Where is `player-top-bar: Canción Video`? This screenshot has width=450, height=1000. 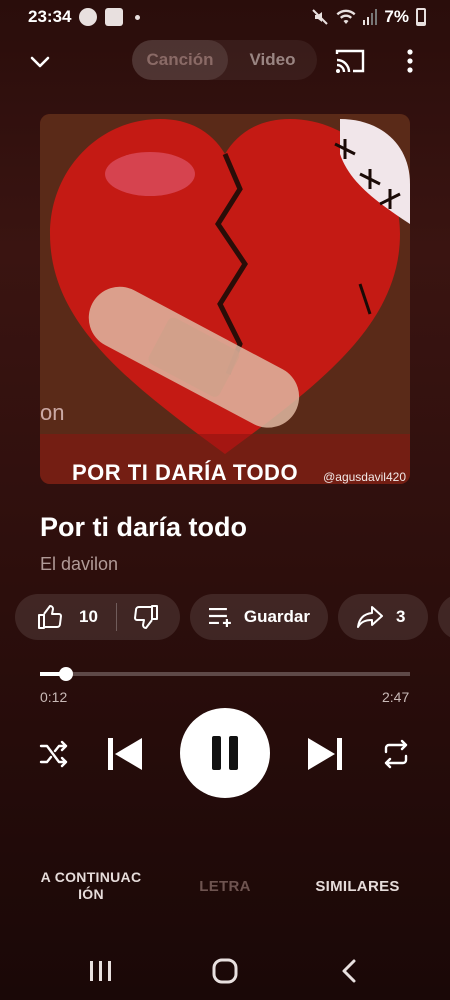 player-top-bar: Canción Video is located at coordinates (225, 61).